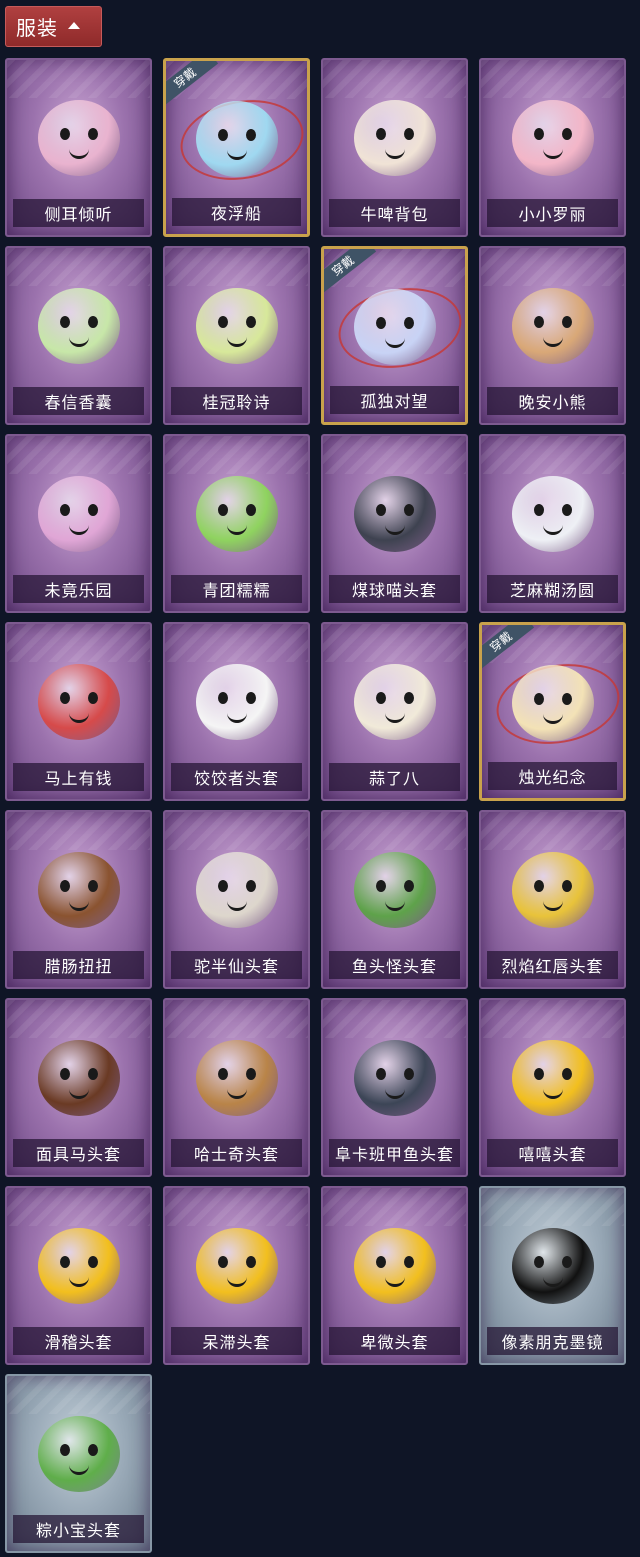  What do you see at coordinates (553, 326) in the screenshot?
I see `bear-charm-icon` at bounding box center [553, 326].